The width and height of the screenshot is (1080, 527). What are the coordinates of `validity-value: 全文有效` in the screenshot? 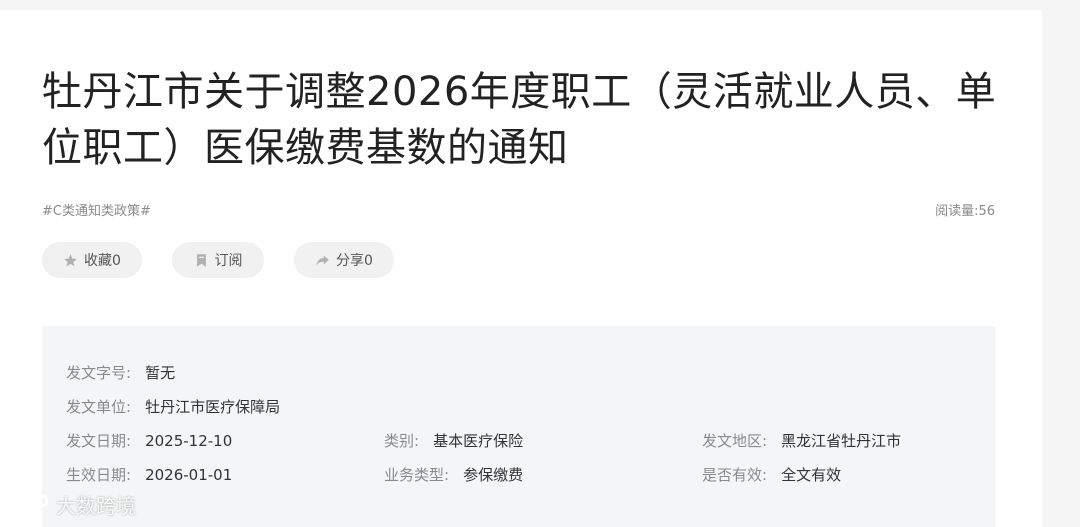 It's located at (811, 475).